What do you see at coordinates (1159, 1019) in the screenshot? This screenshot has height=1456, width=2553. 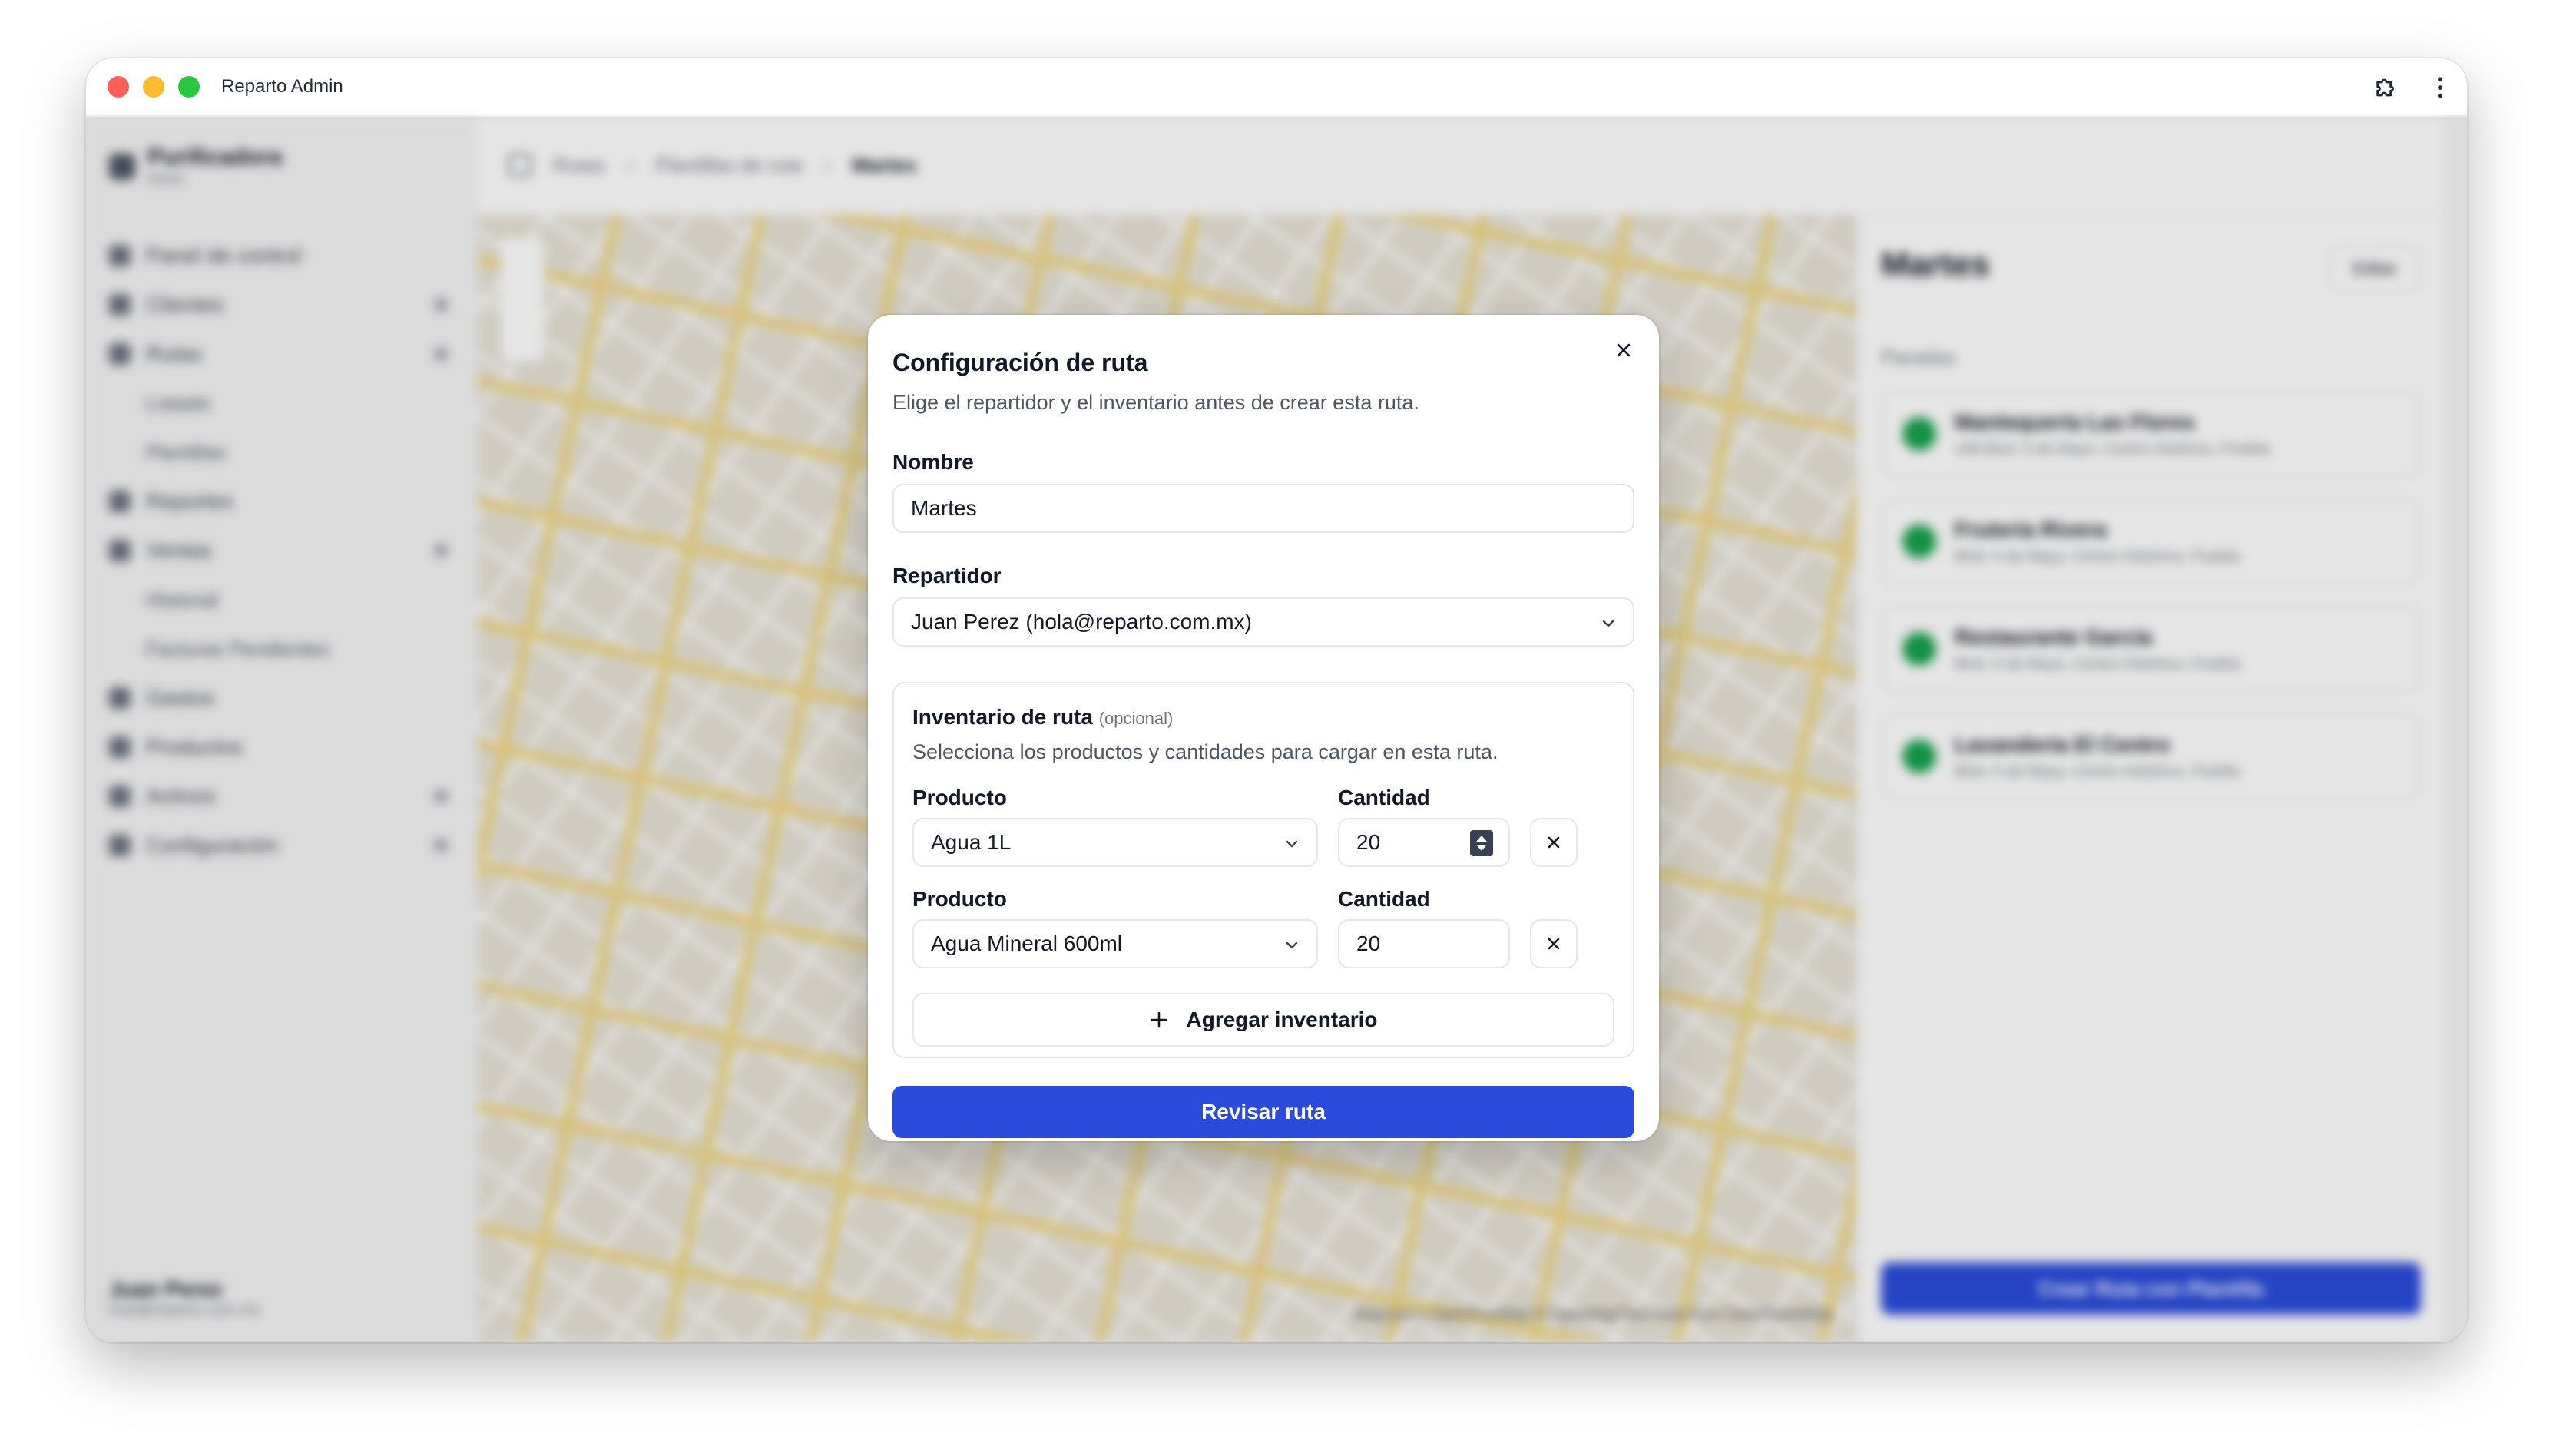 I see `plus-icon` at bounding box center [1159, 1019].